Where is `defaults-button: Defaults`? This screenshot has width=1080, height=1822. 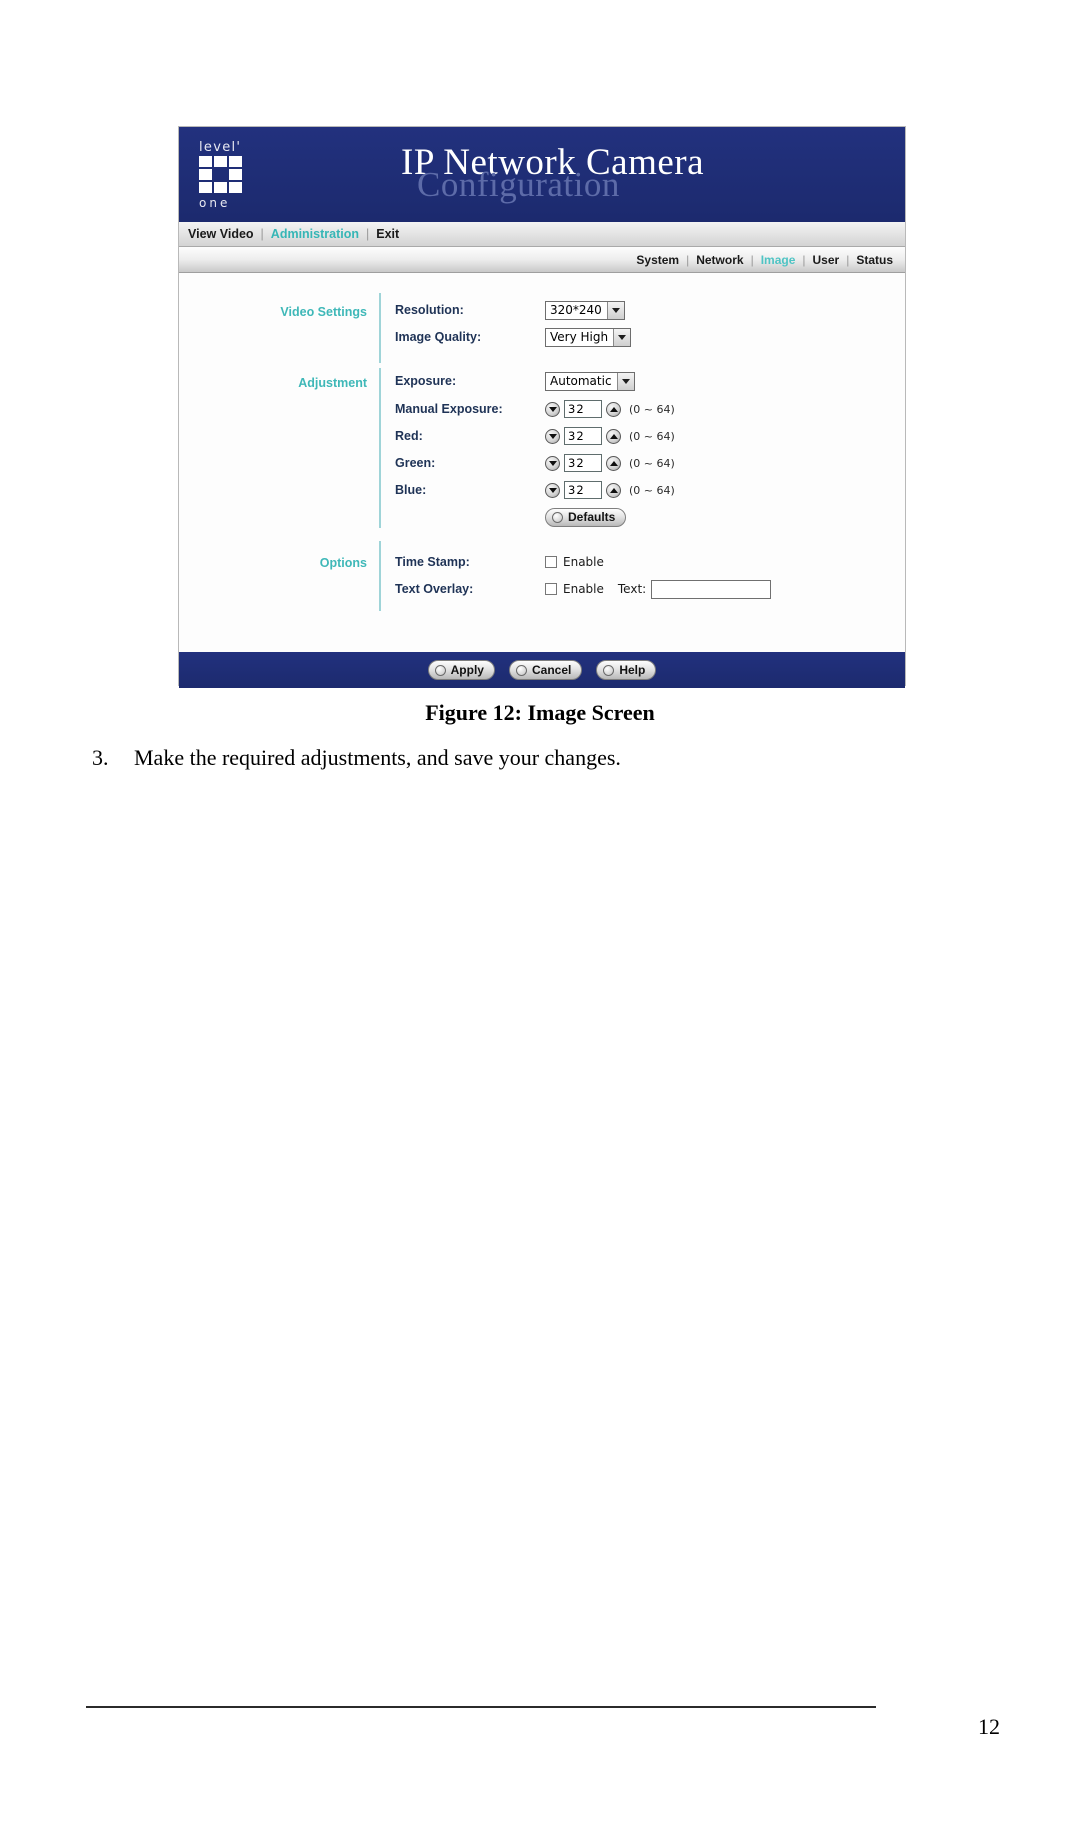 defaults-button: Defaults is located at coordinates (586, 517).